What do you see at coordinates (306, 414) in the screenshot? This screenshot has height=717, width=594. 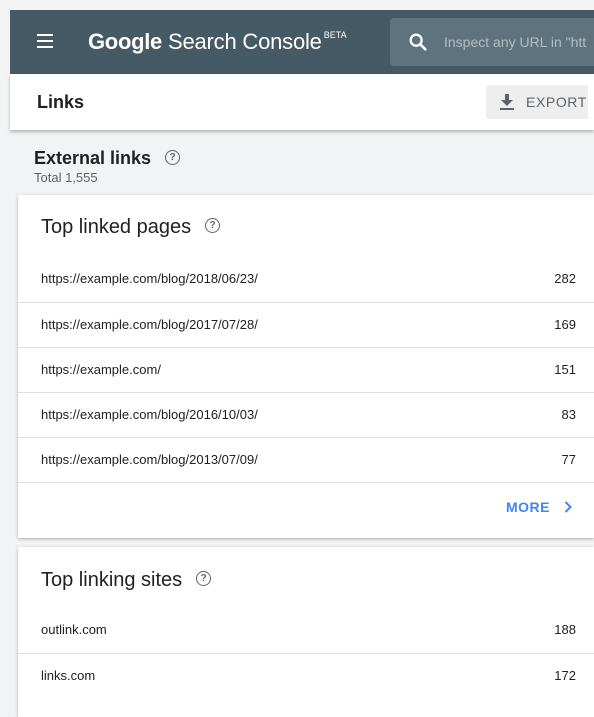 I see `table-row: https://example.com/blog/2016/10/03/ 83` at bounding box center [306, 414].